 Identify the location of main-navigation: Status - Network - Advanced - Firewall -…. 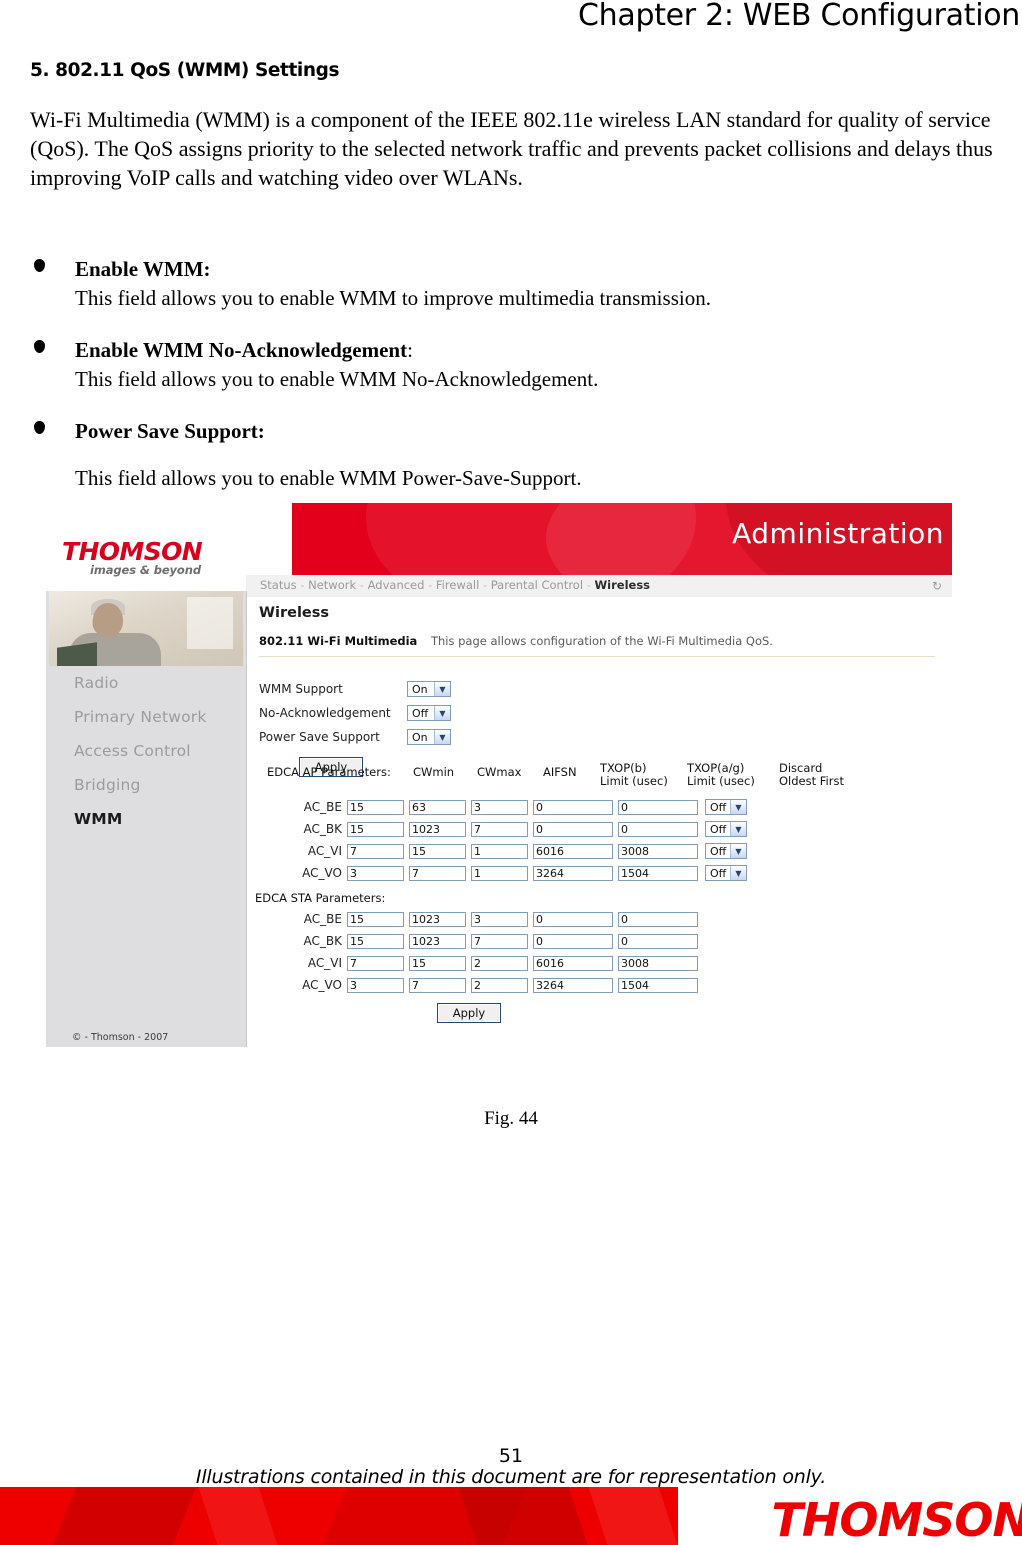
(599, 586).